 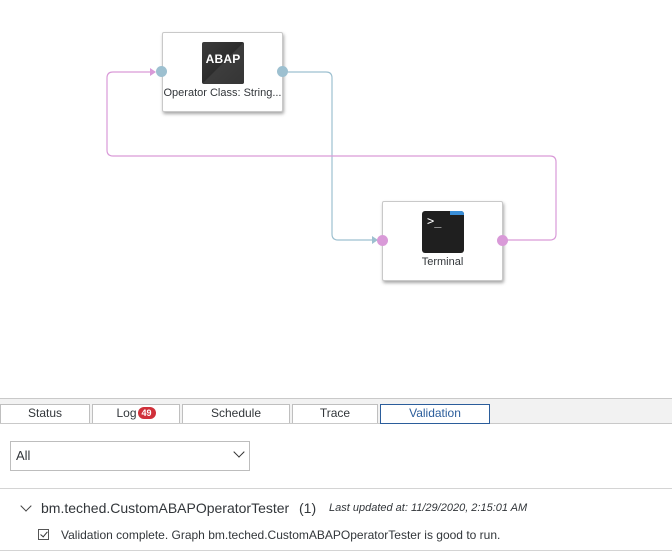 What do you see at coordinates (434, 221) in the screenshot?
I see `terminal-icon-text: >_` at bounding box center [434, 221].